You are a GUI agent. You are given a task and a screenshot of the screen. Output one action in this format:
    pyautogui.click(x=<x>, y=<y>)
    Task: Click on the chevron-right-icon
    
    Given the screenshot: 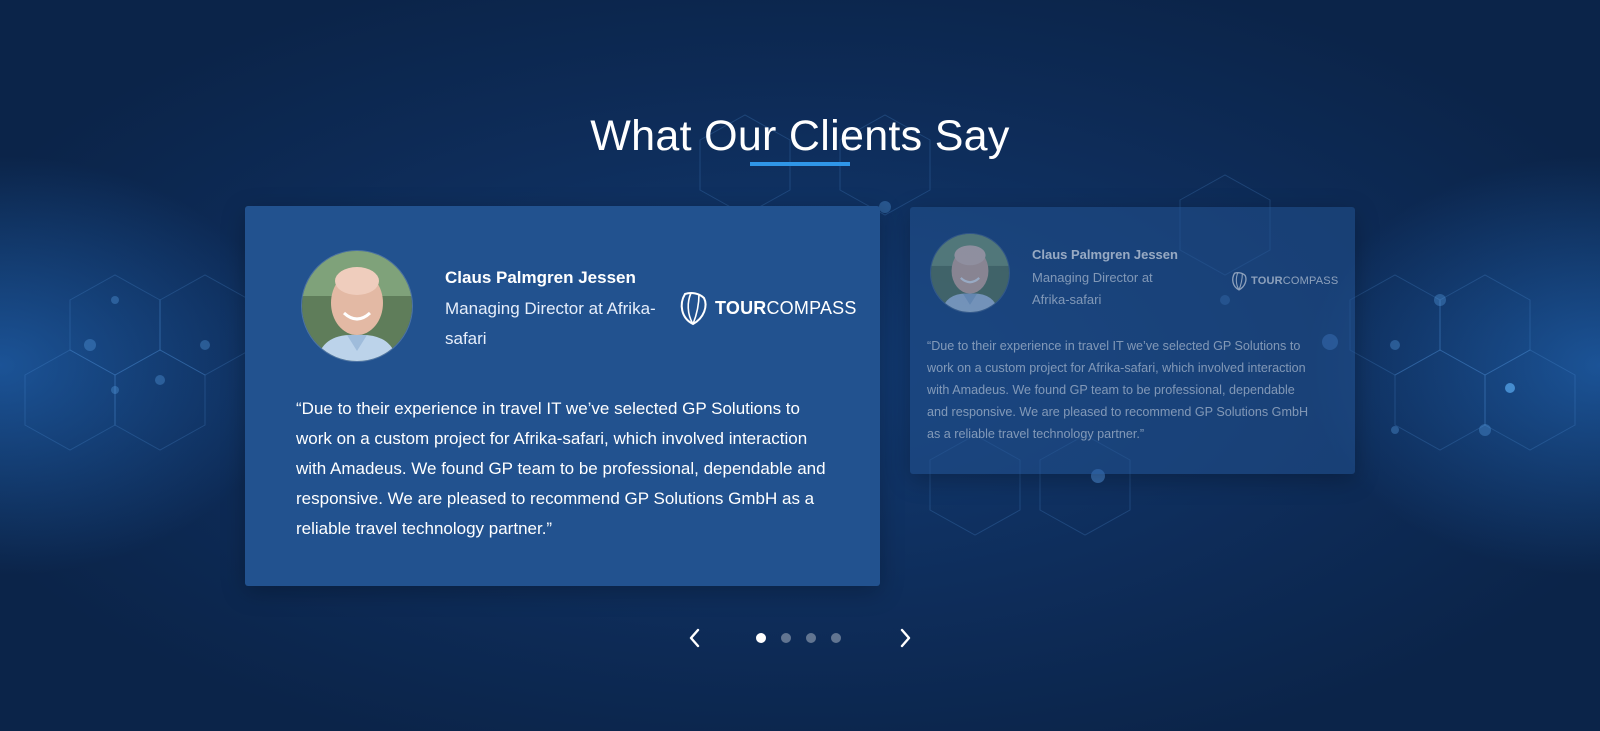 What is the action you would take?
    pyautogui.click(x=905, y=638)
    